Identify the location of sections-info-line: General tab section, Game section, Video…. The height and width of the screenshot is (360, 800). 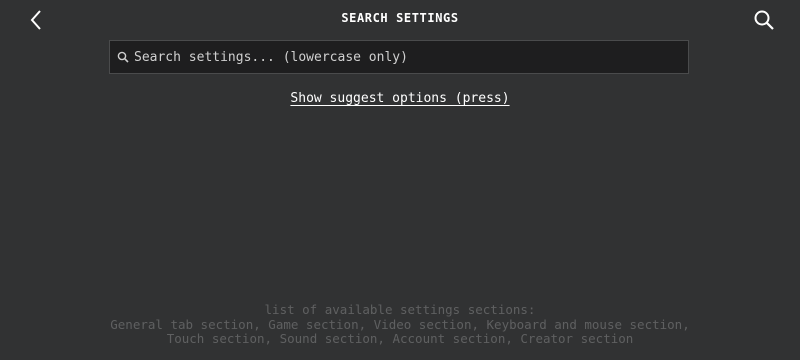
(400, 324).